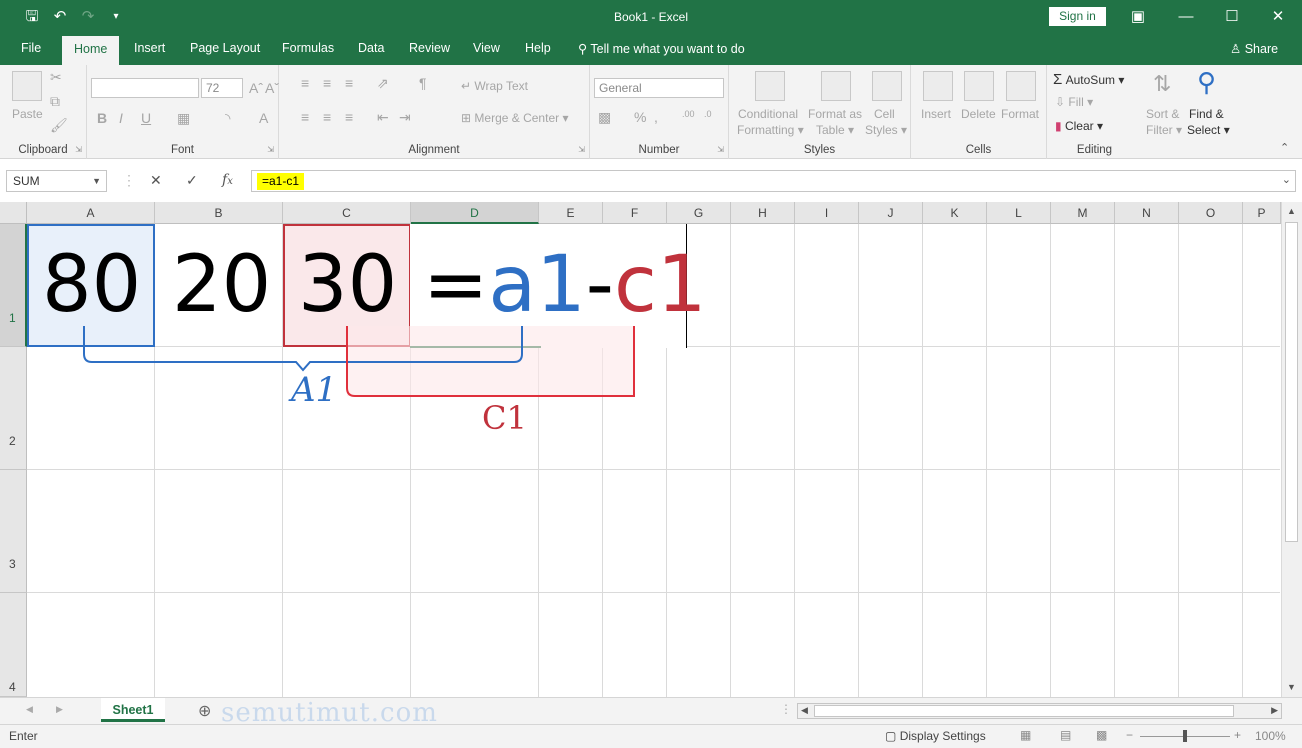 This screenshot has height=748, width=1302. I want to click on insert-function-icon: fx, so click(227, 180).